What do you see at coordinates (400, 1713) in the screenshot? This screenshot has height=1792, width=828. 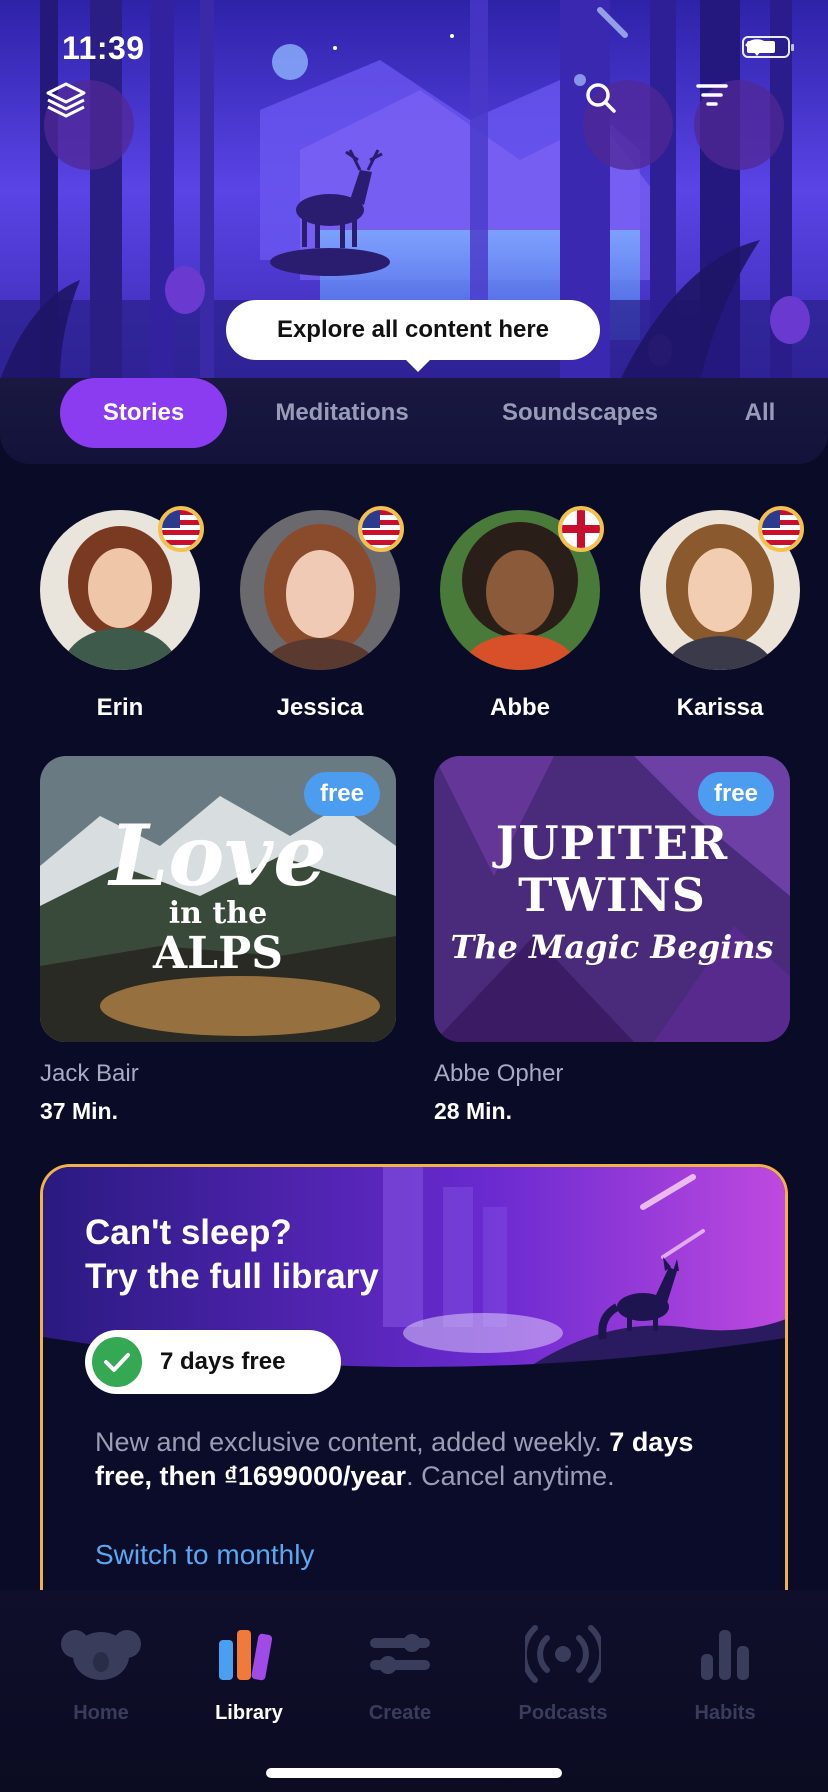 I see `nav-label: Create` at bounding box center [400, 1713].